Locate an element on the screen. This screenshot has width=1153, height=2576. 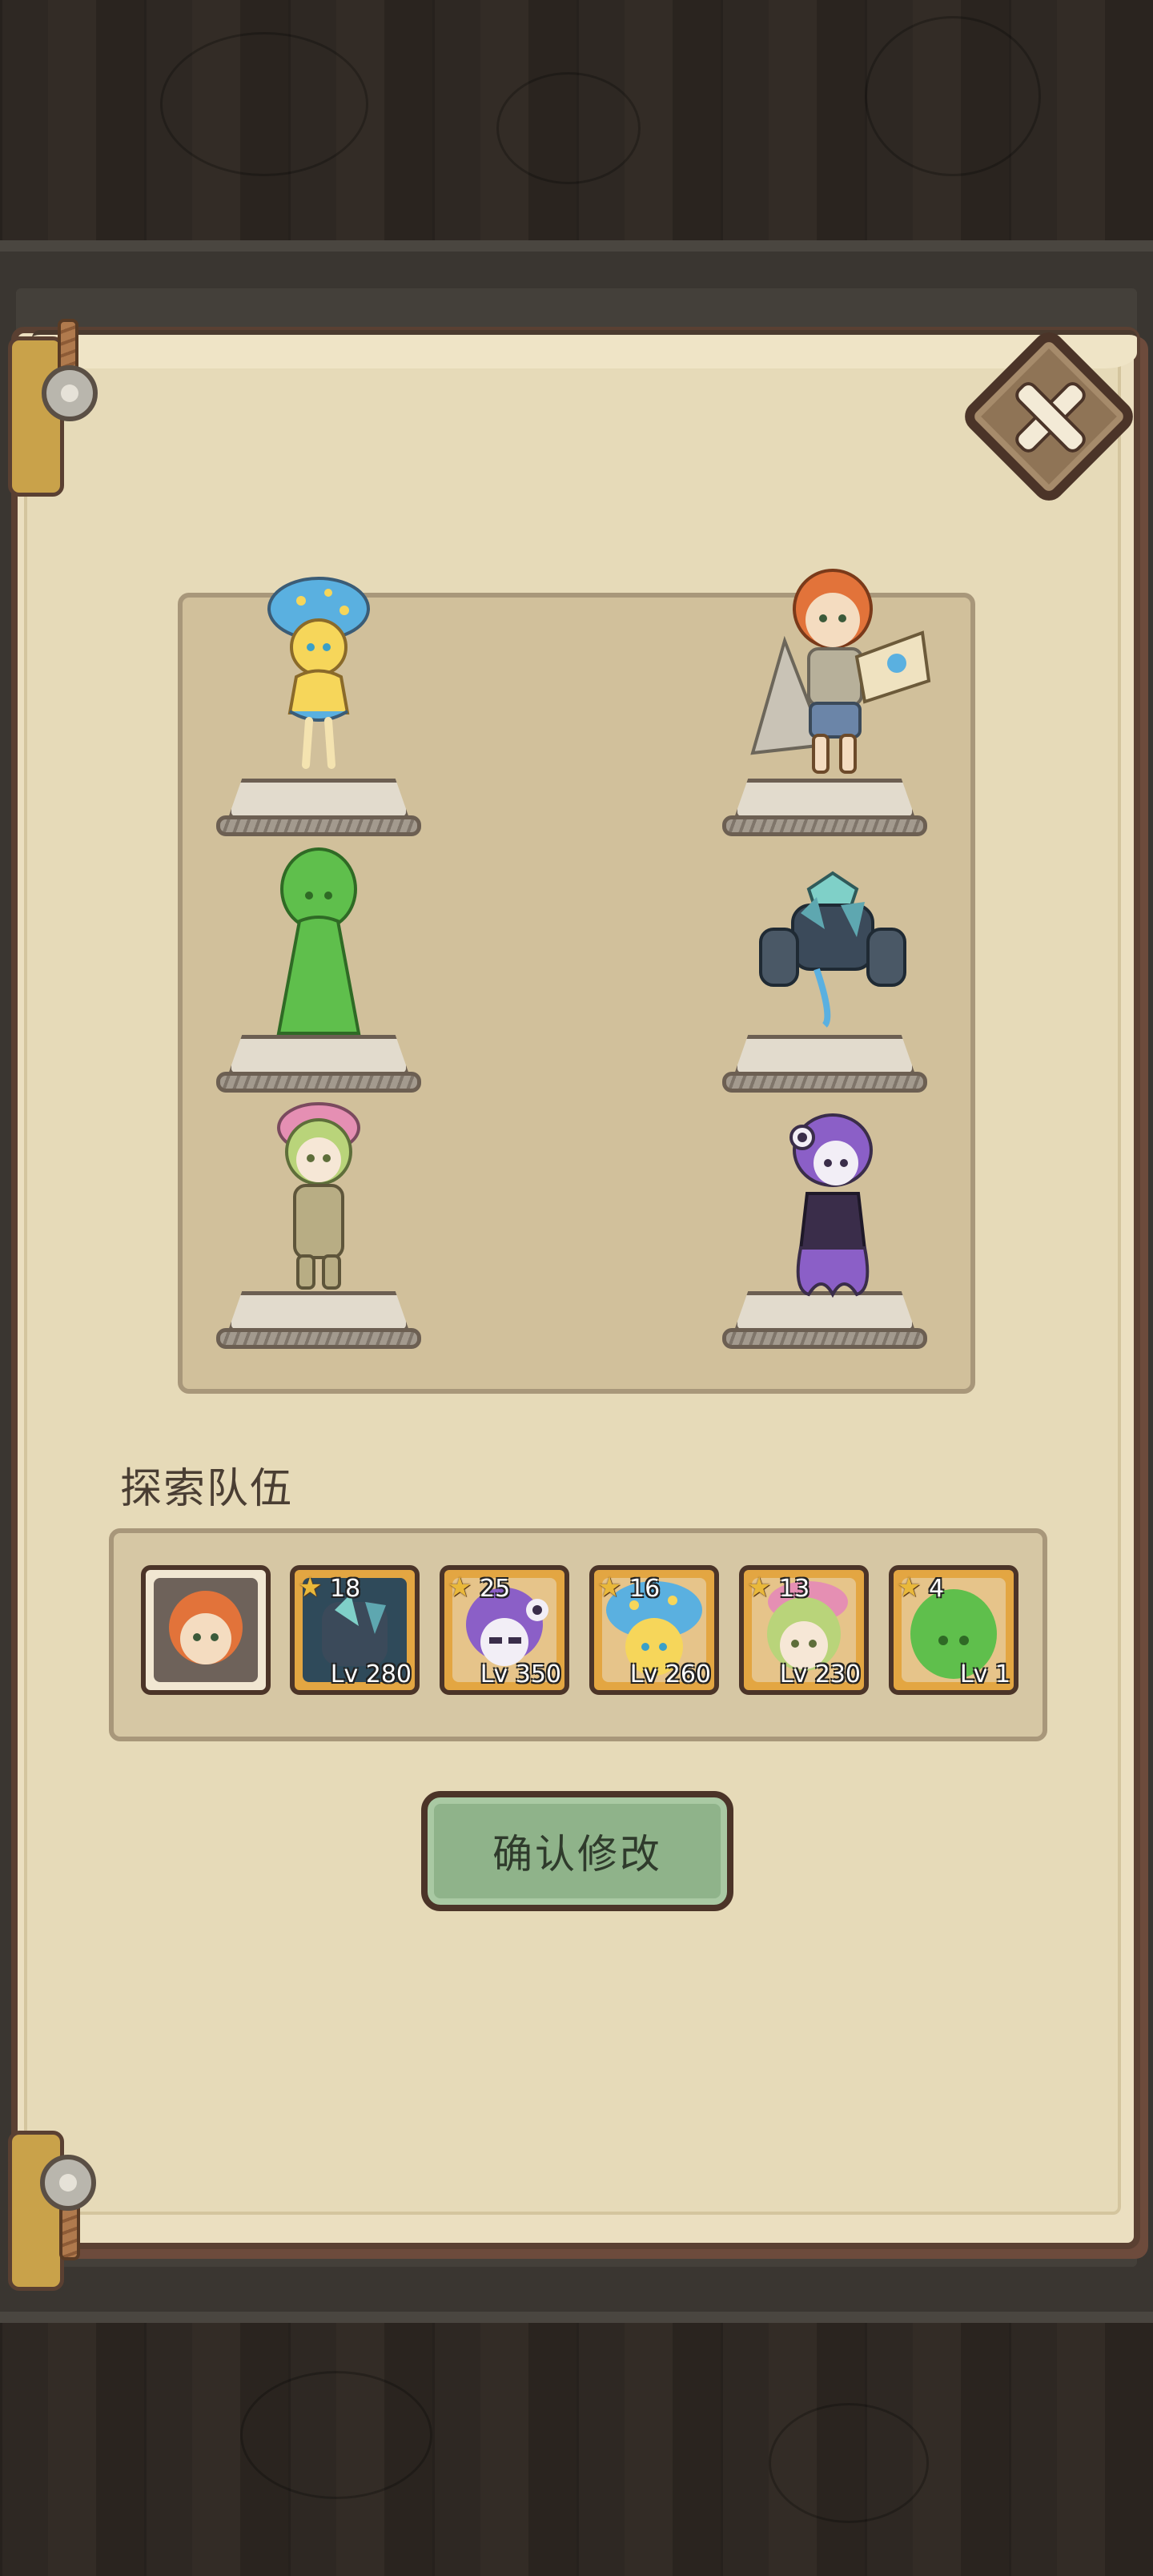
character-mushroom-girl is located at coordinates (319, 673).